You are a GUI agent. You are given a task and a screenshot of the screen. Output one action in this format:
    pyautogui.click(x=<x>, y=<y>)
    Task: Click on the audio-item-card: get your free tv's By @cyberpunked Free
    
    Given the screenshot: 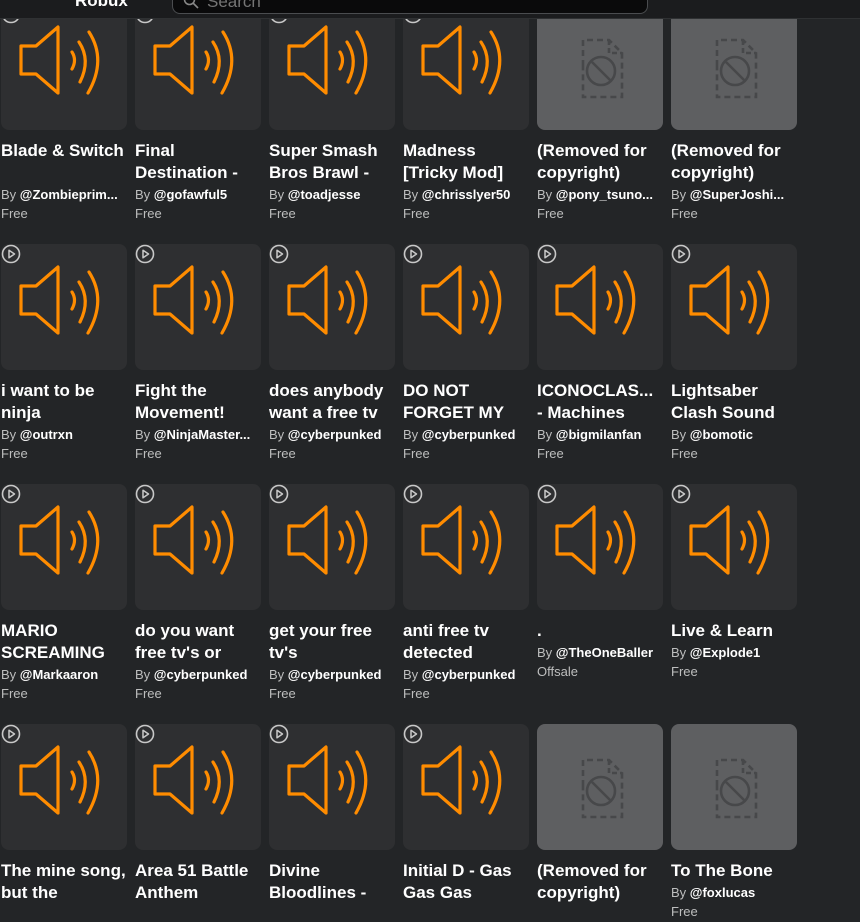 What is the action you would take?
    pyautogui.click(x=332, y=594)
    